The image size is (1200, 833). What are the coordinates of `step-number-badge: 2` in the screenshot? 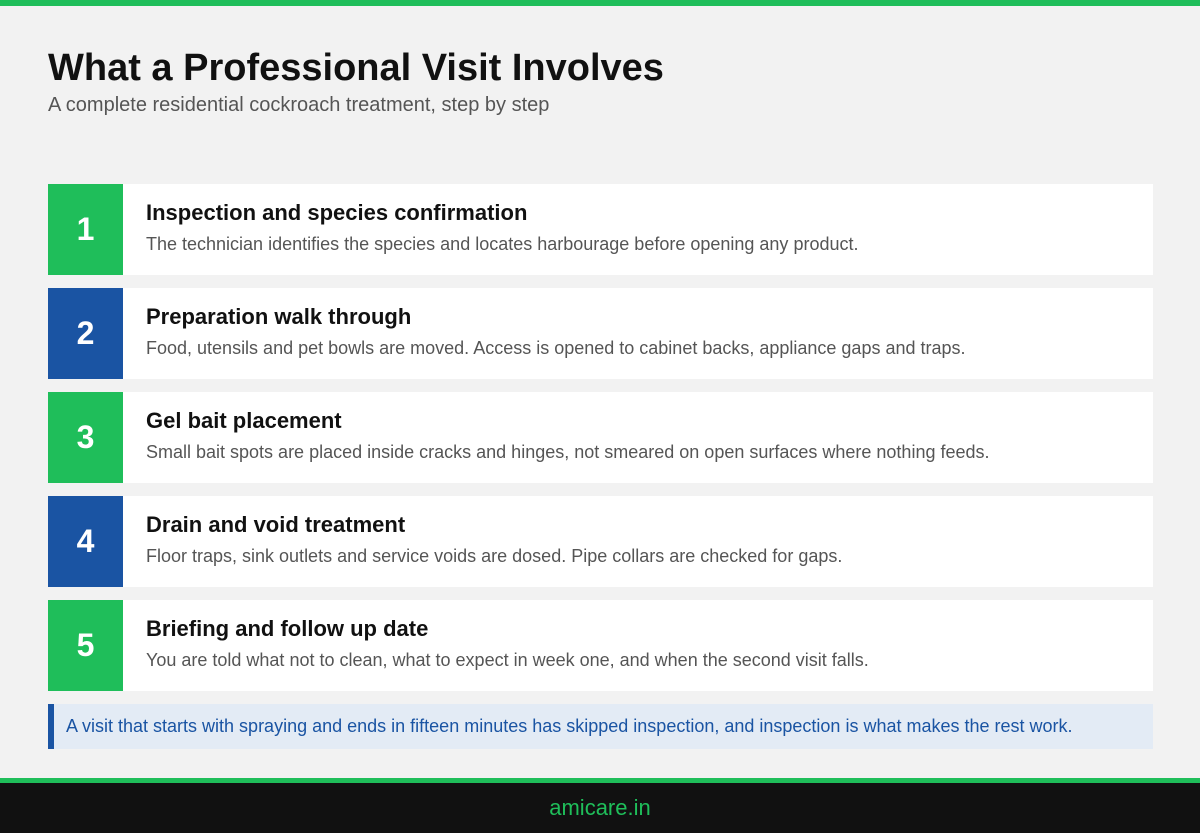 It's located at (85, 333).